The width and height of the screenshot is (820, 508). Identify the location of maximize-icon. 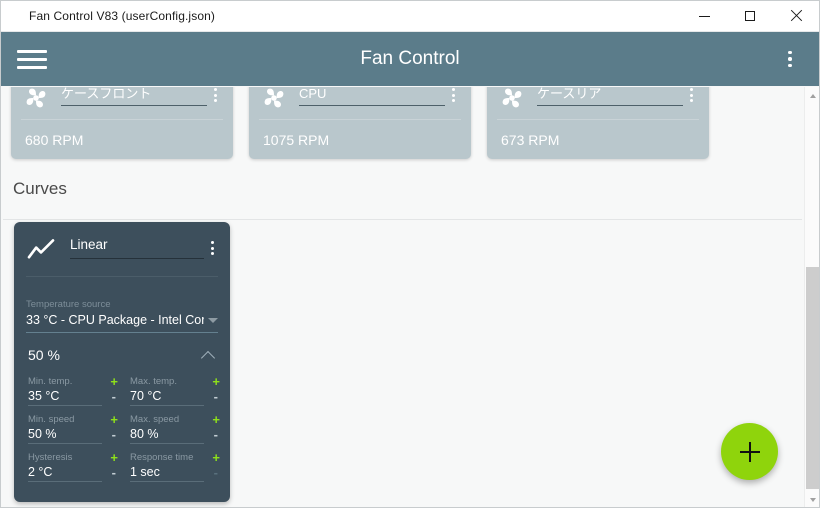
(750, 16).